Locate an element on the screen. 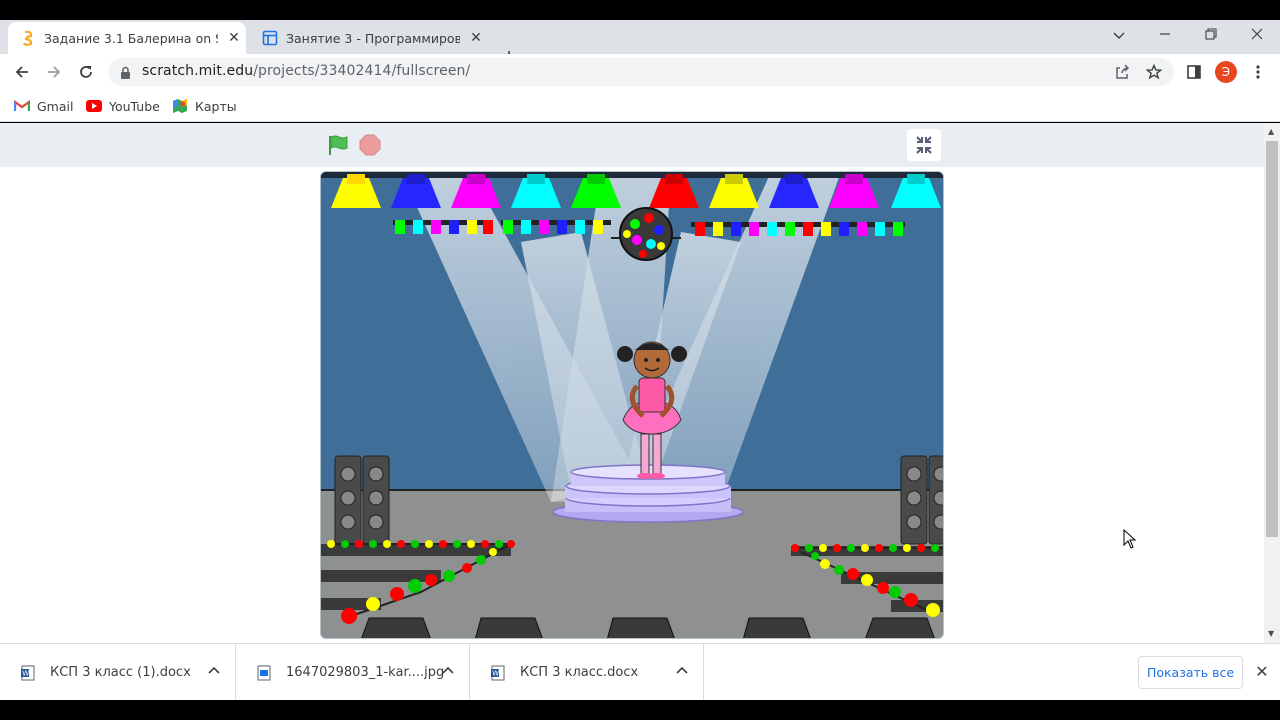 The image size is (1280, 720). scroll-thumb is located at coordinates (1272, 339).